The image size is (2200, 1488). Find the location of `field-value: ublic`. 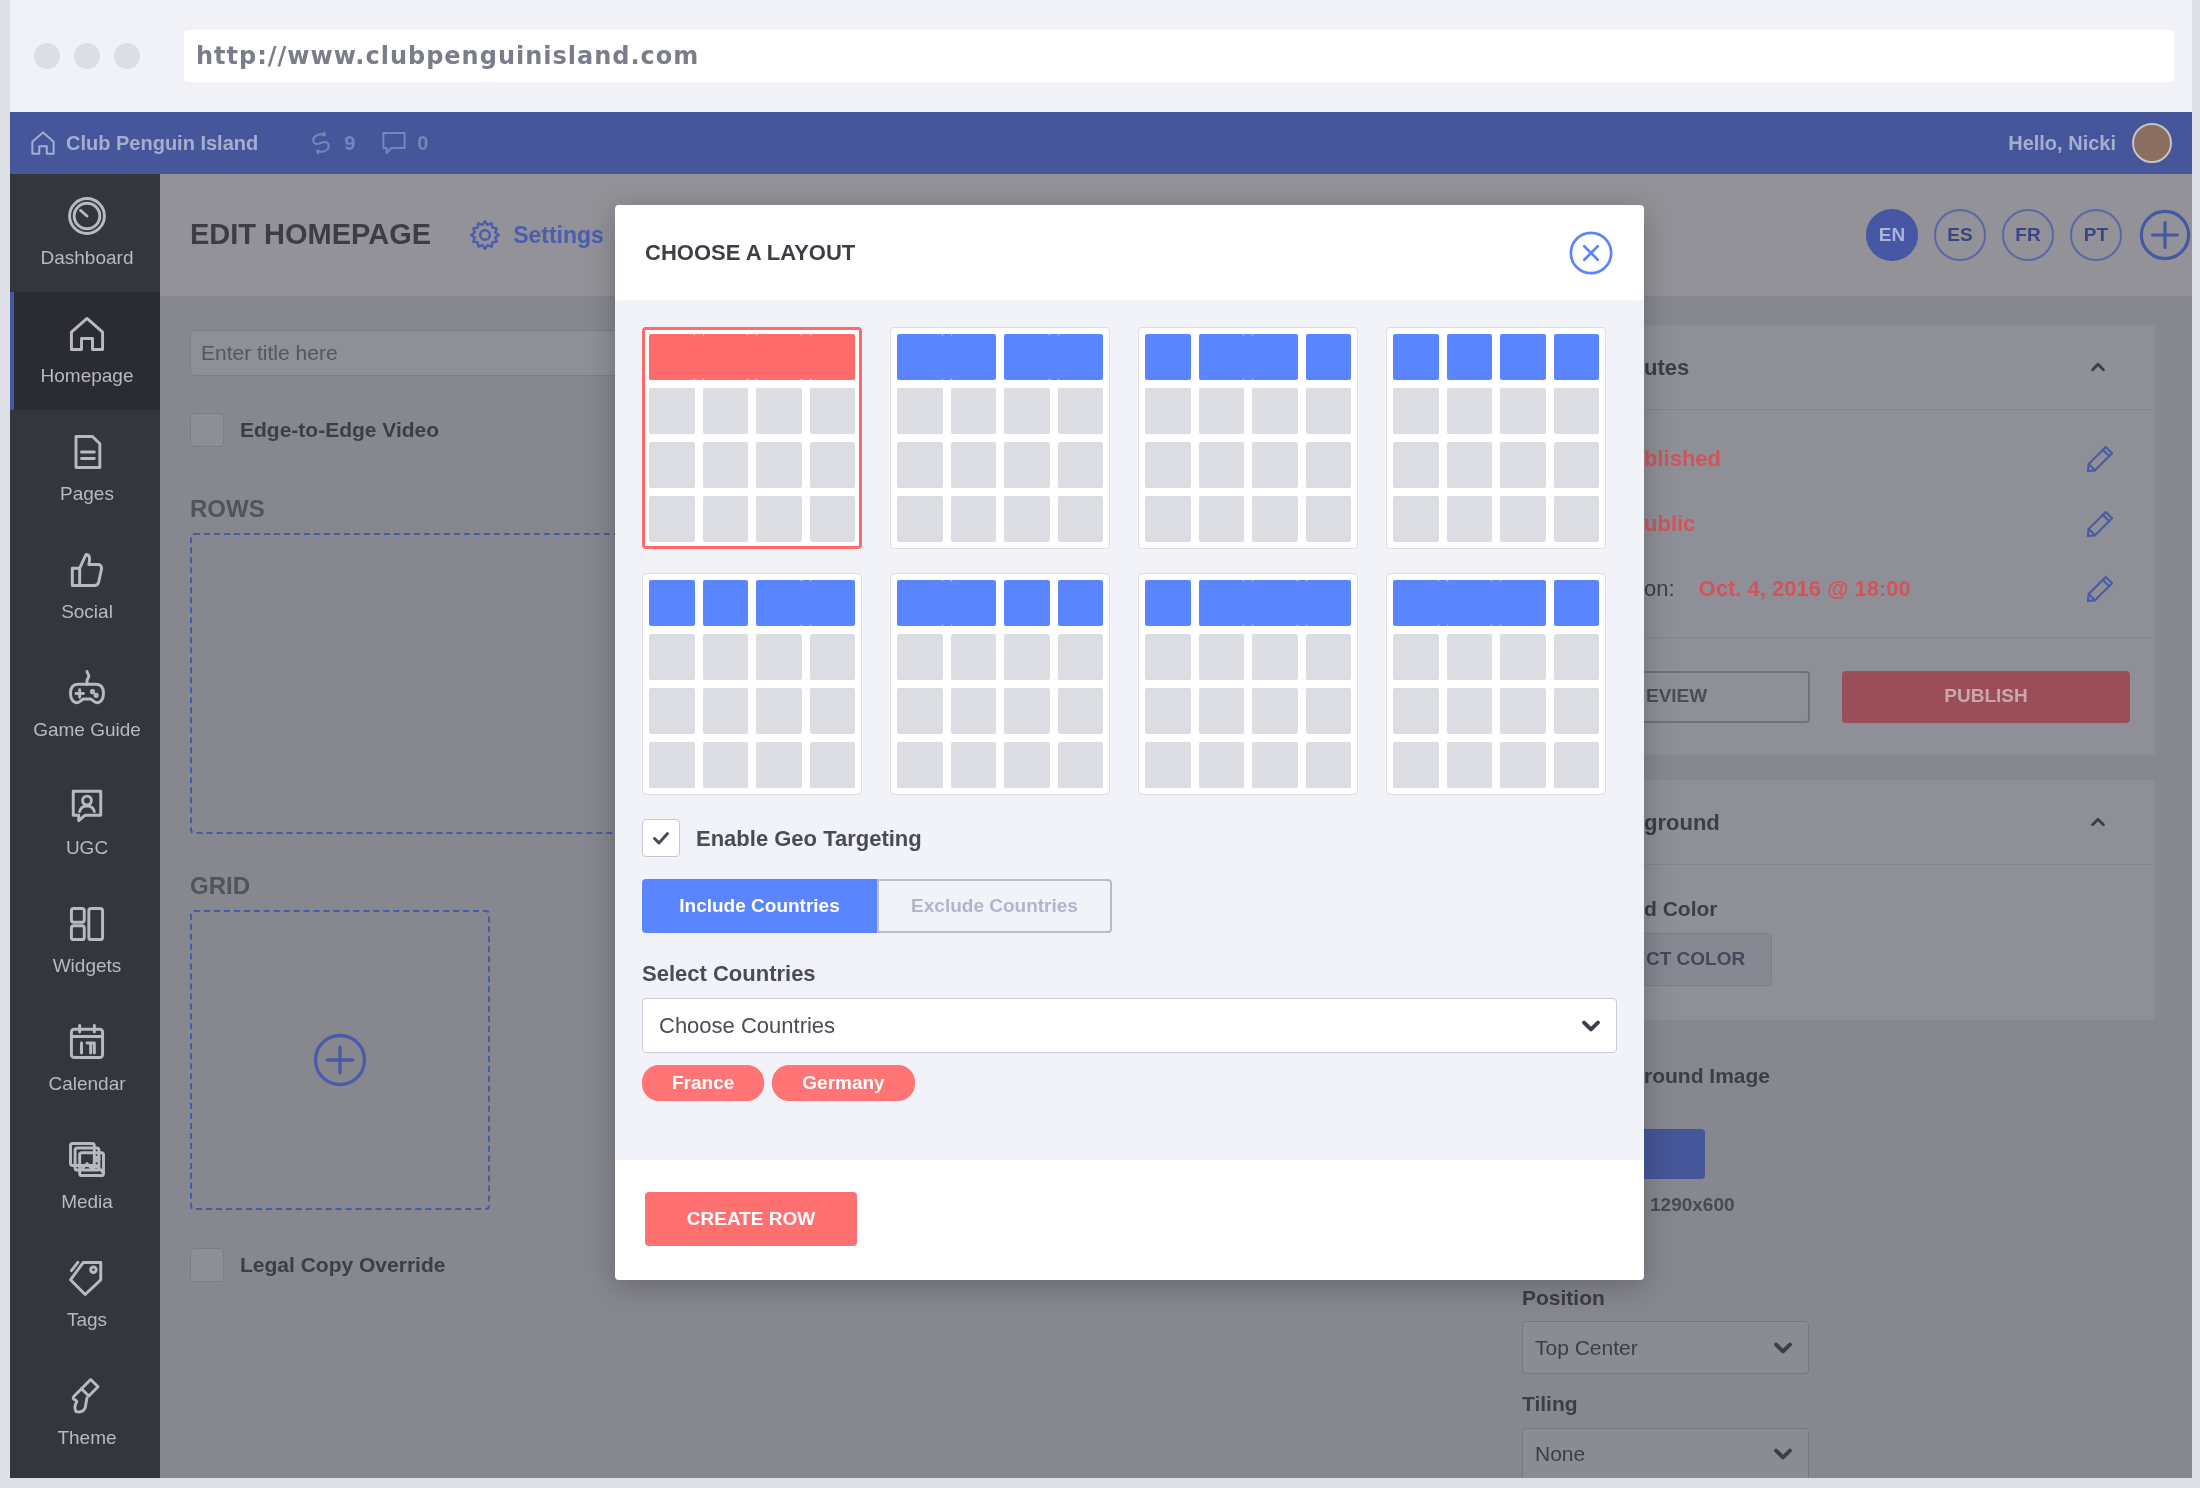

field-value: ublic is located at coordinates (1670, 524).